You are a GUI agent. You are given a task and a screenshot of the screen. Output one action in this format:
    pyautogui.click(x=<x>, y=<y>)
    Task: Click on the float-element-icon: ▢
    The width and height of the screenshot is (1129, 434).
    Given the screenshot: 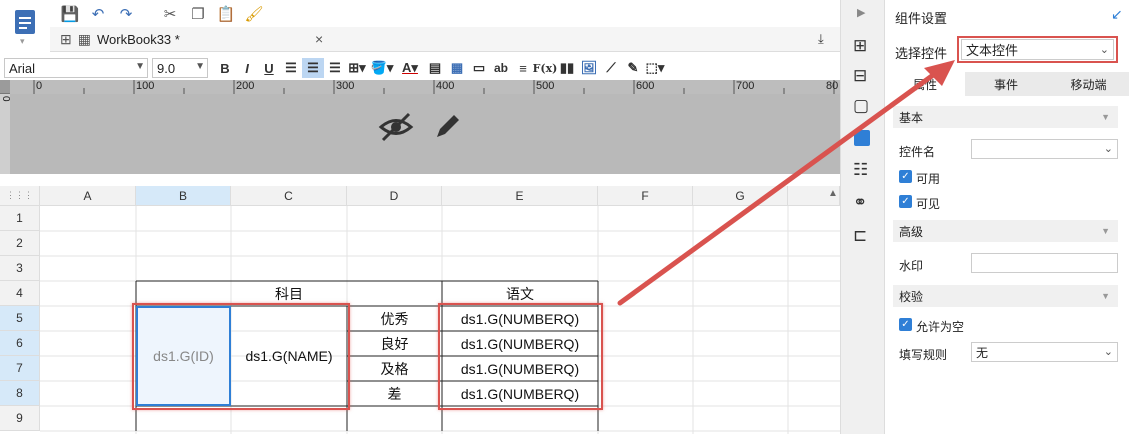 What is the action you would take?
    pyautogui.click(x=861, y=106)
    